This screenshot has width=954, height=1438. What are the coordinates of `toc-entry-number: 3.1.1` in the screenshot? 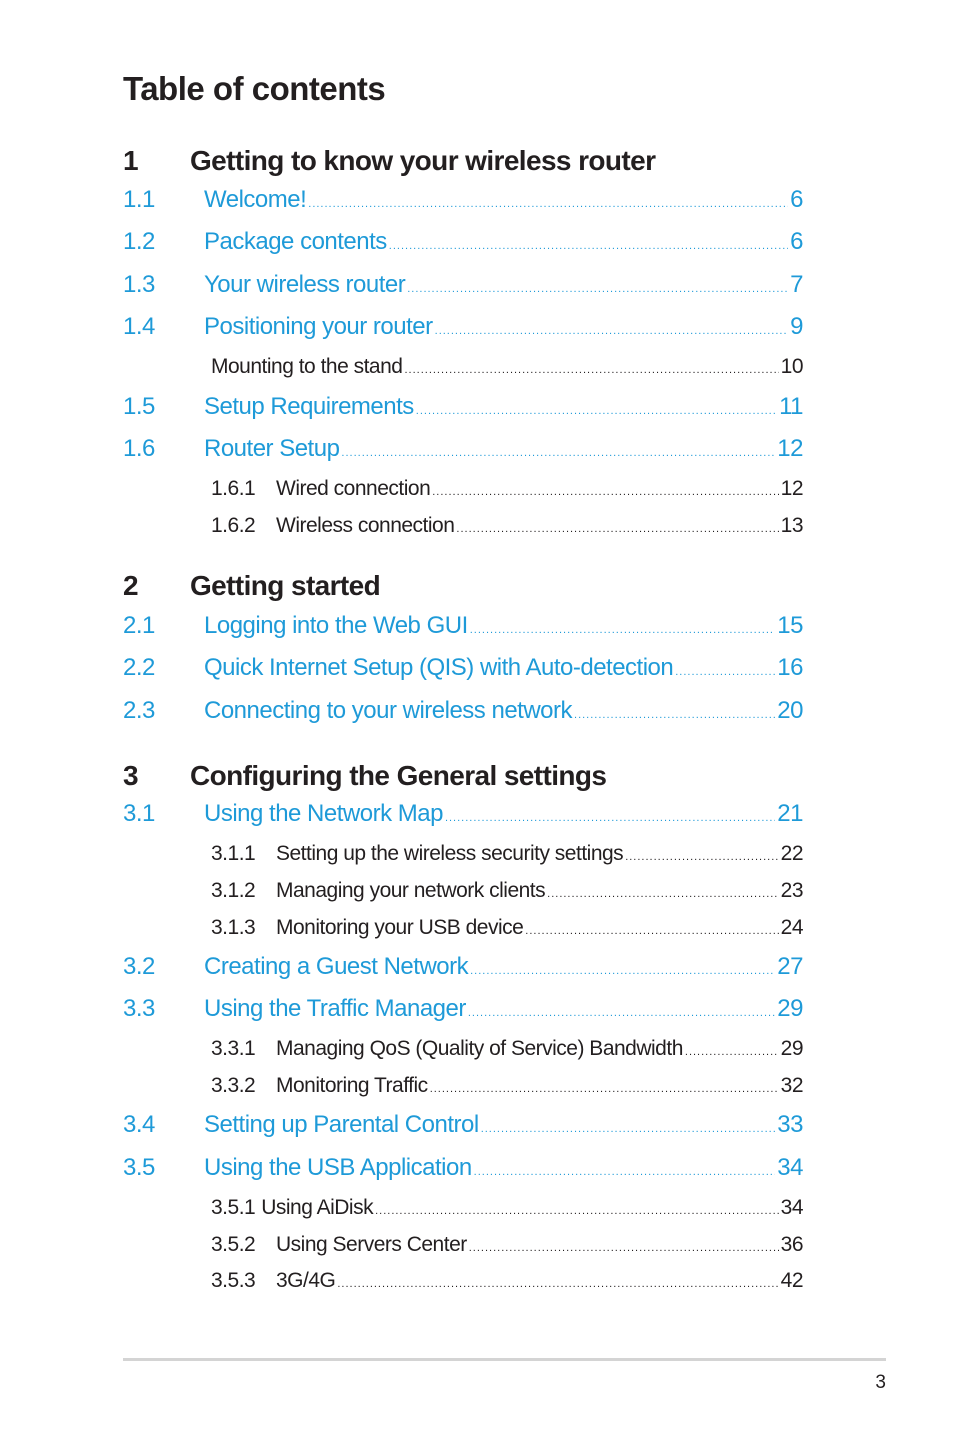 It's located at (233, 853).